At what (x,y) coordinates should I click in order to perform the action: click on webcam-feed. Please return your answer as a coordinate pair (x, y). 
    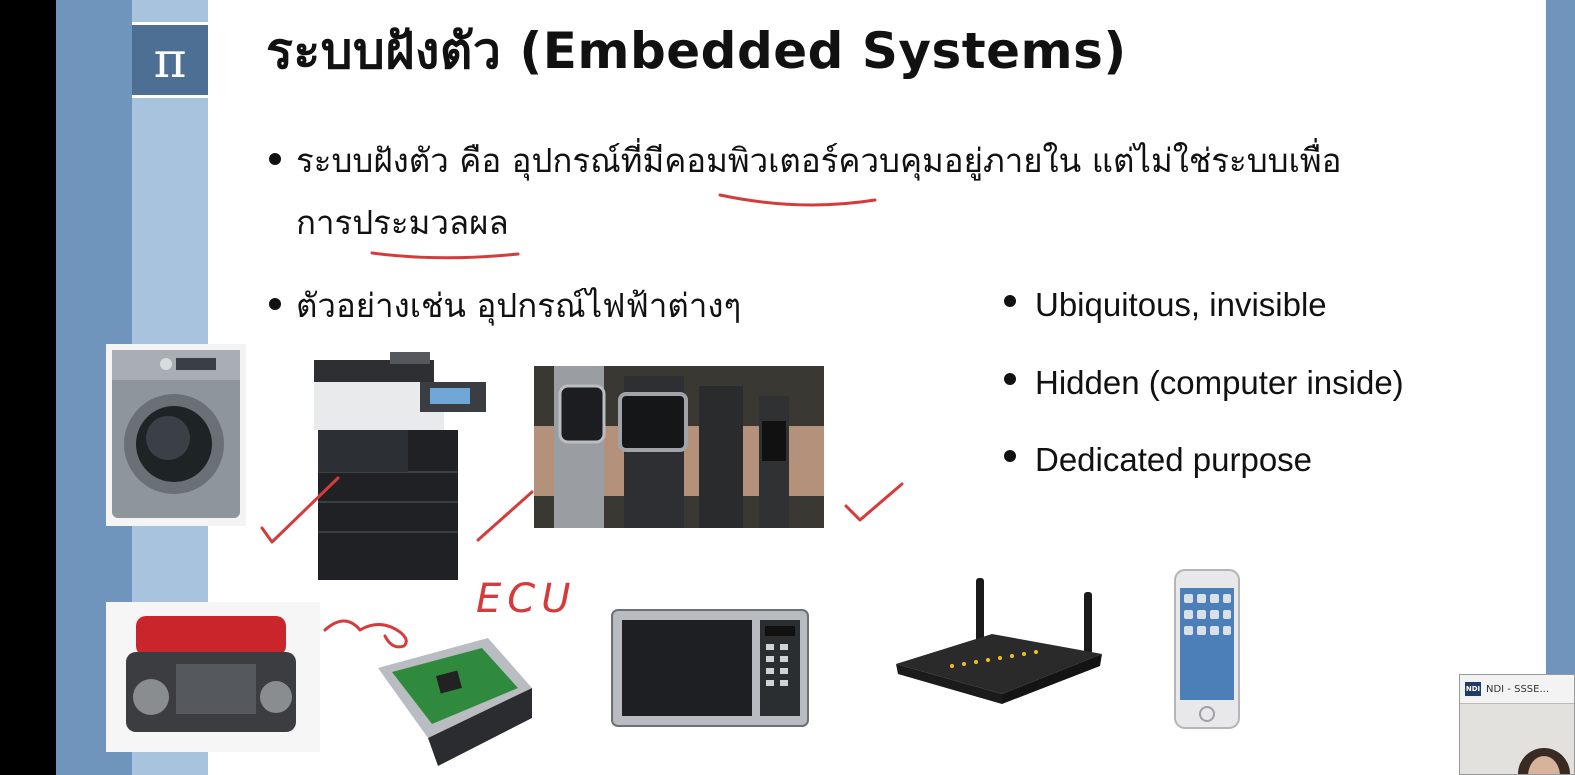
    Looking at the image, I should click on (1517, 739).